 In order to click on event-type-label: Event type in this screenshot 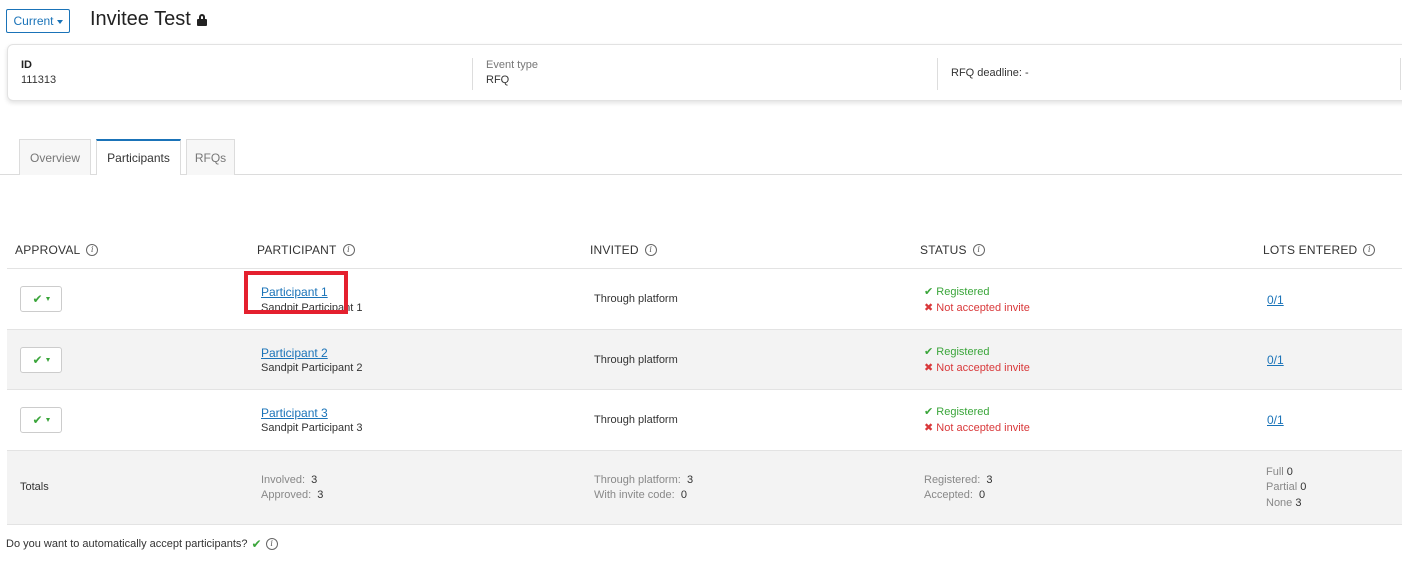, I will do `click(512, 65)`.